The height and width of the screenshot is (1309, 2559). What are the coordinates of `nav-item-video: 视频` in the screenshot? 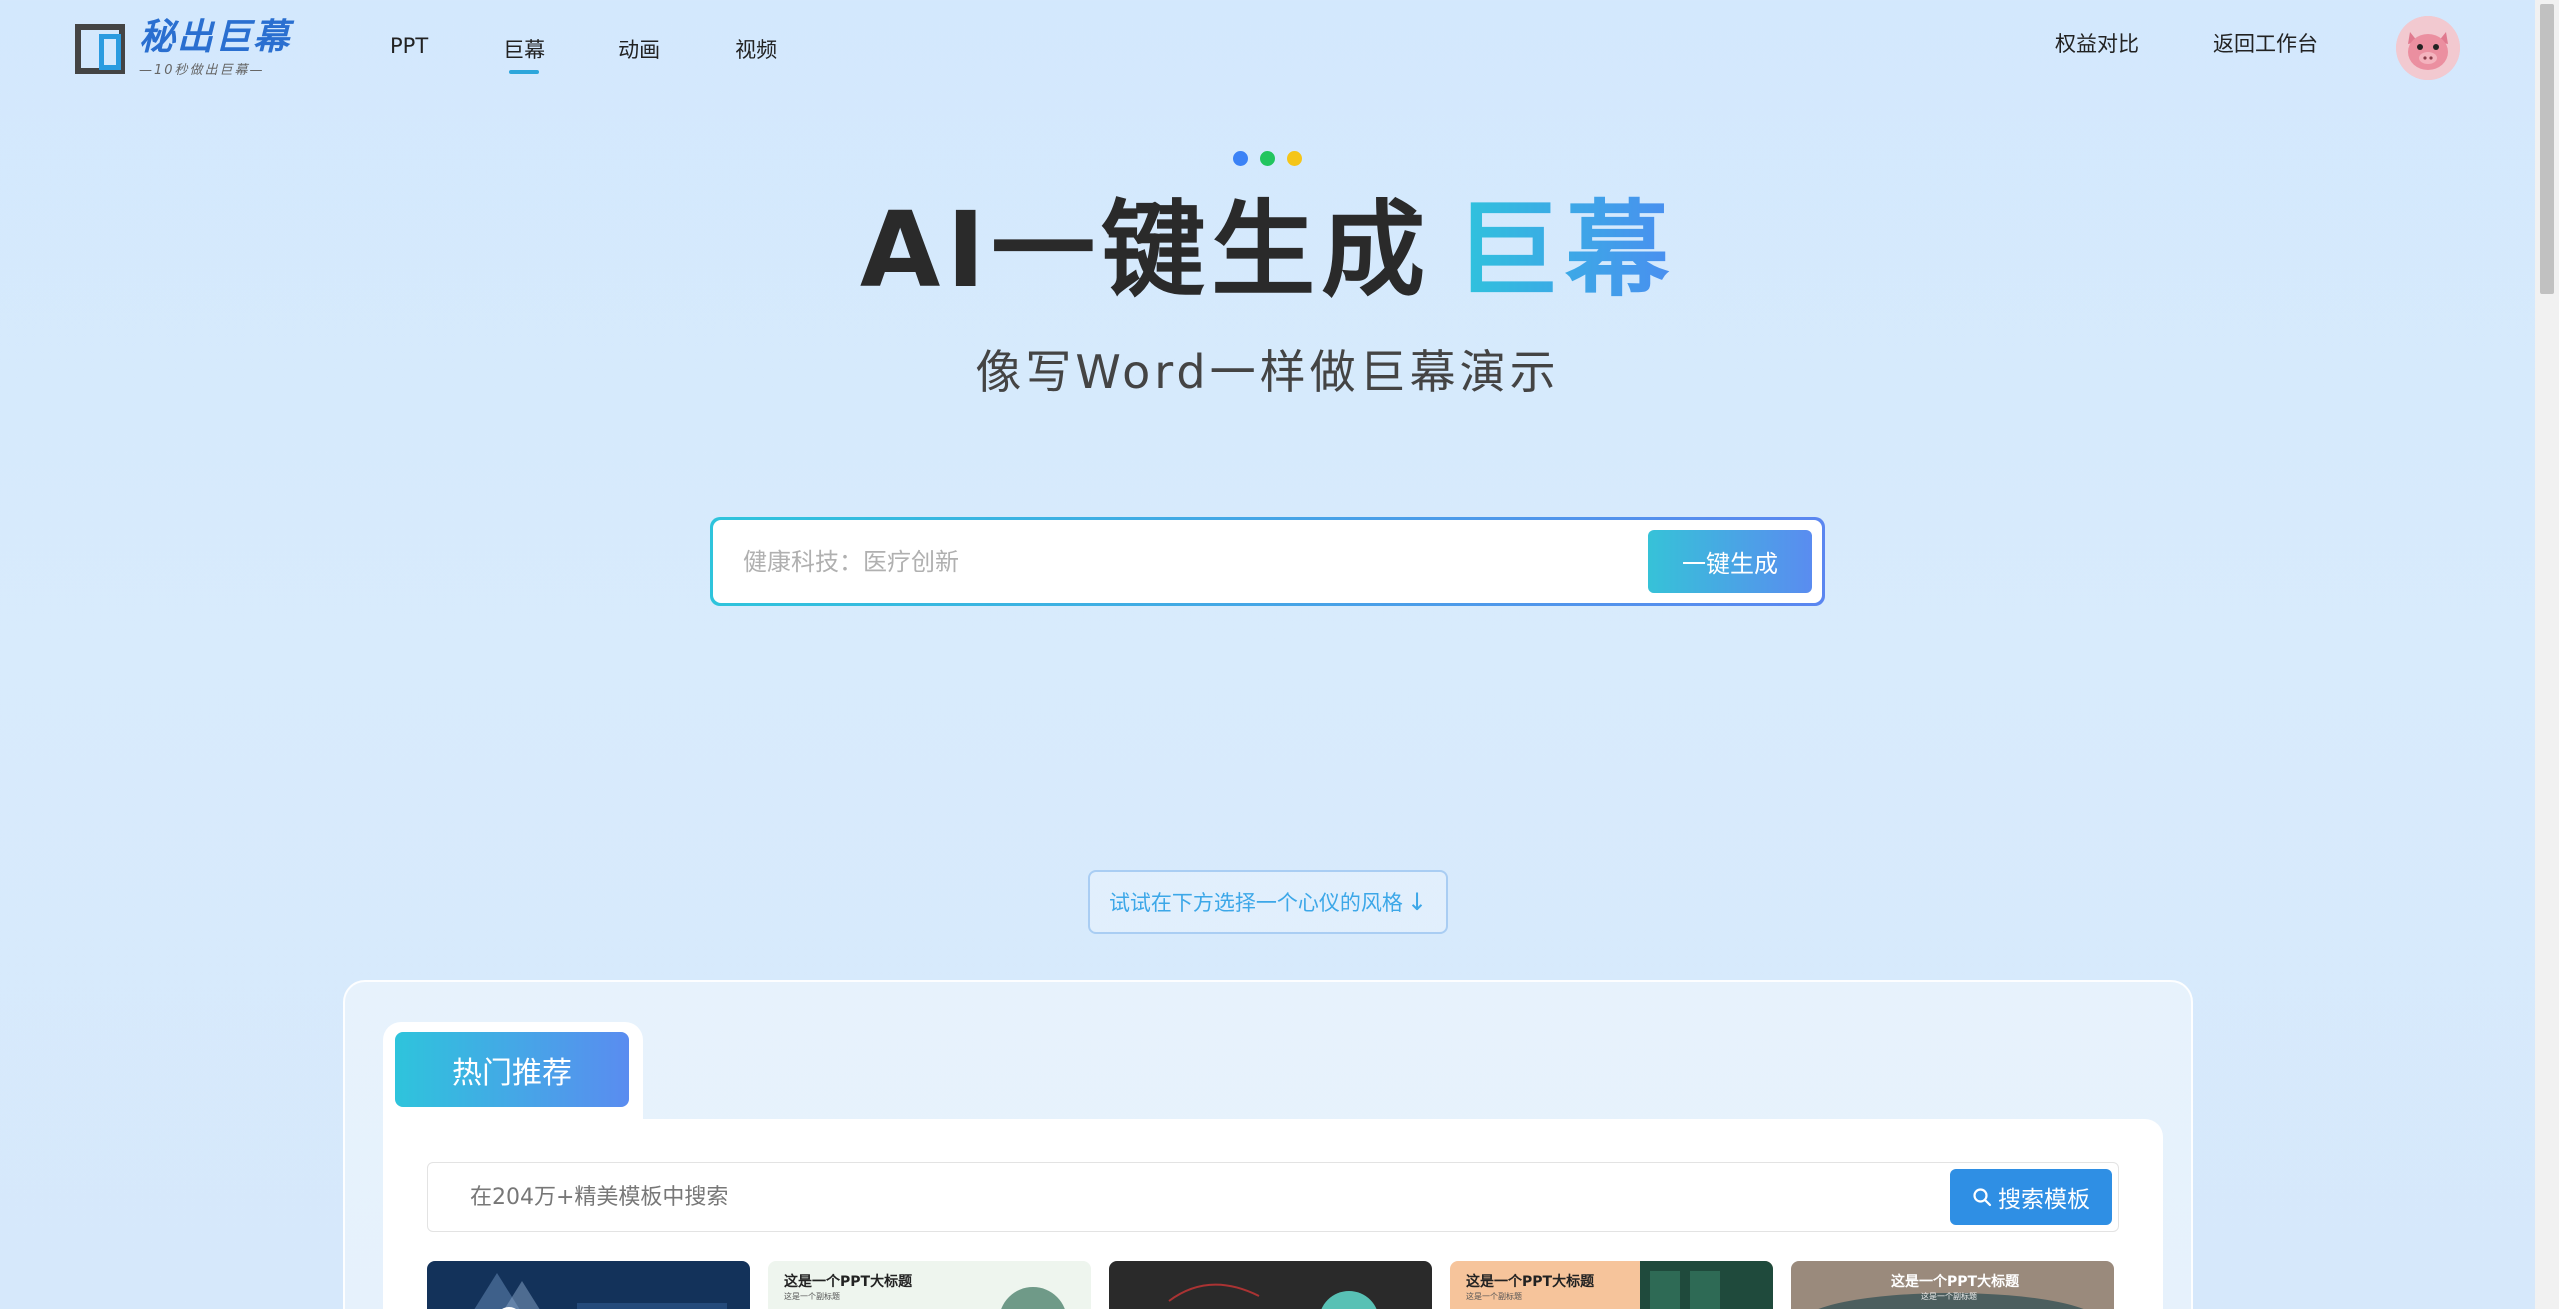 It's located at (756, 49).